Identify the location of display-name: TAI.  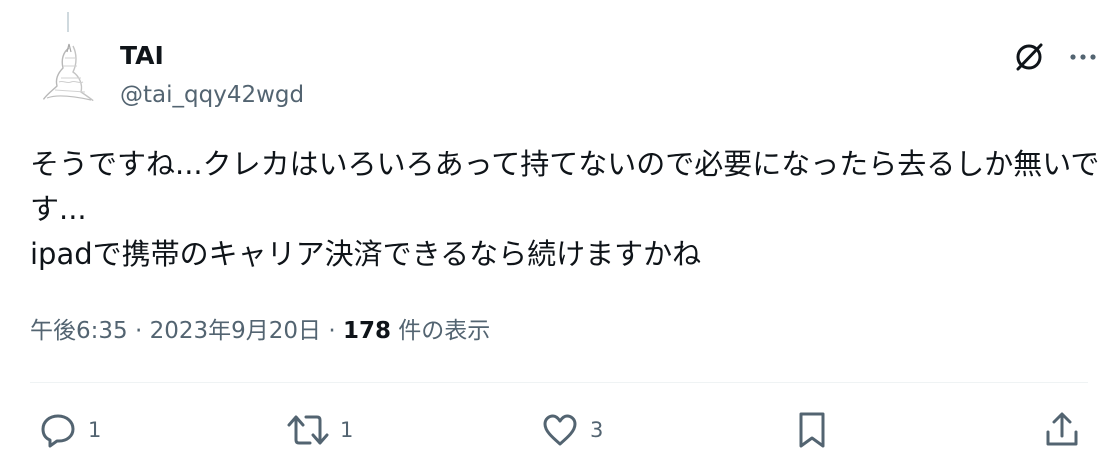
(142, 56).